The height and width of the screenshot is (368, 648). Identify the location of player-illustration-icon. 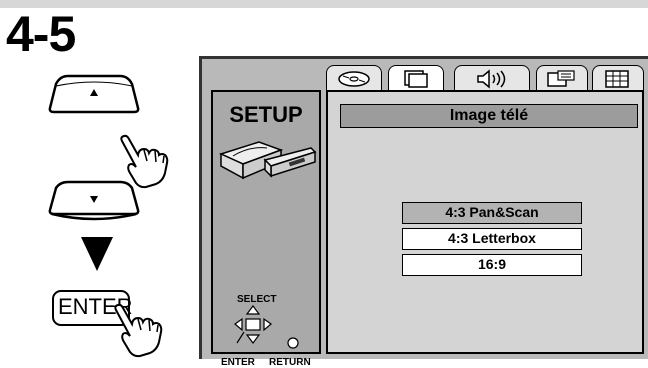
(268, 157).